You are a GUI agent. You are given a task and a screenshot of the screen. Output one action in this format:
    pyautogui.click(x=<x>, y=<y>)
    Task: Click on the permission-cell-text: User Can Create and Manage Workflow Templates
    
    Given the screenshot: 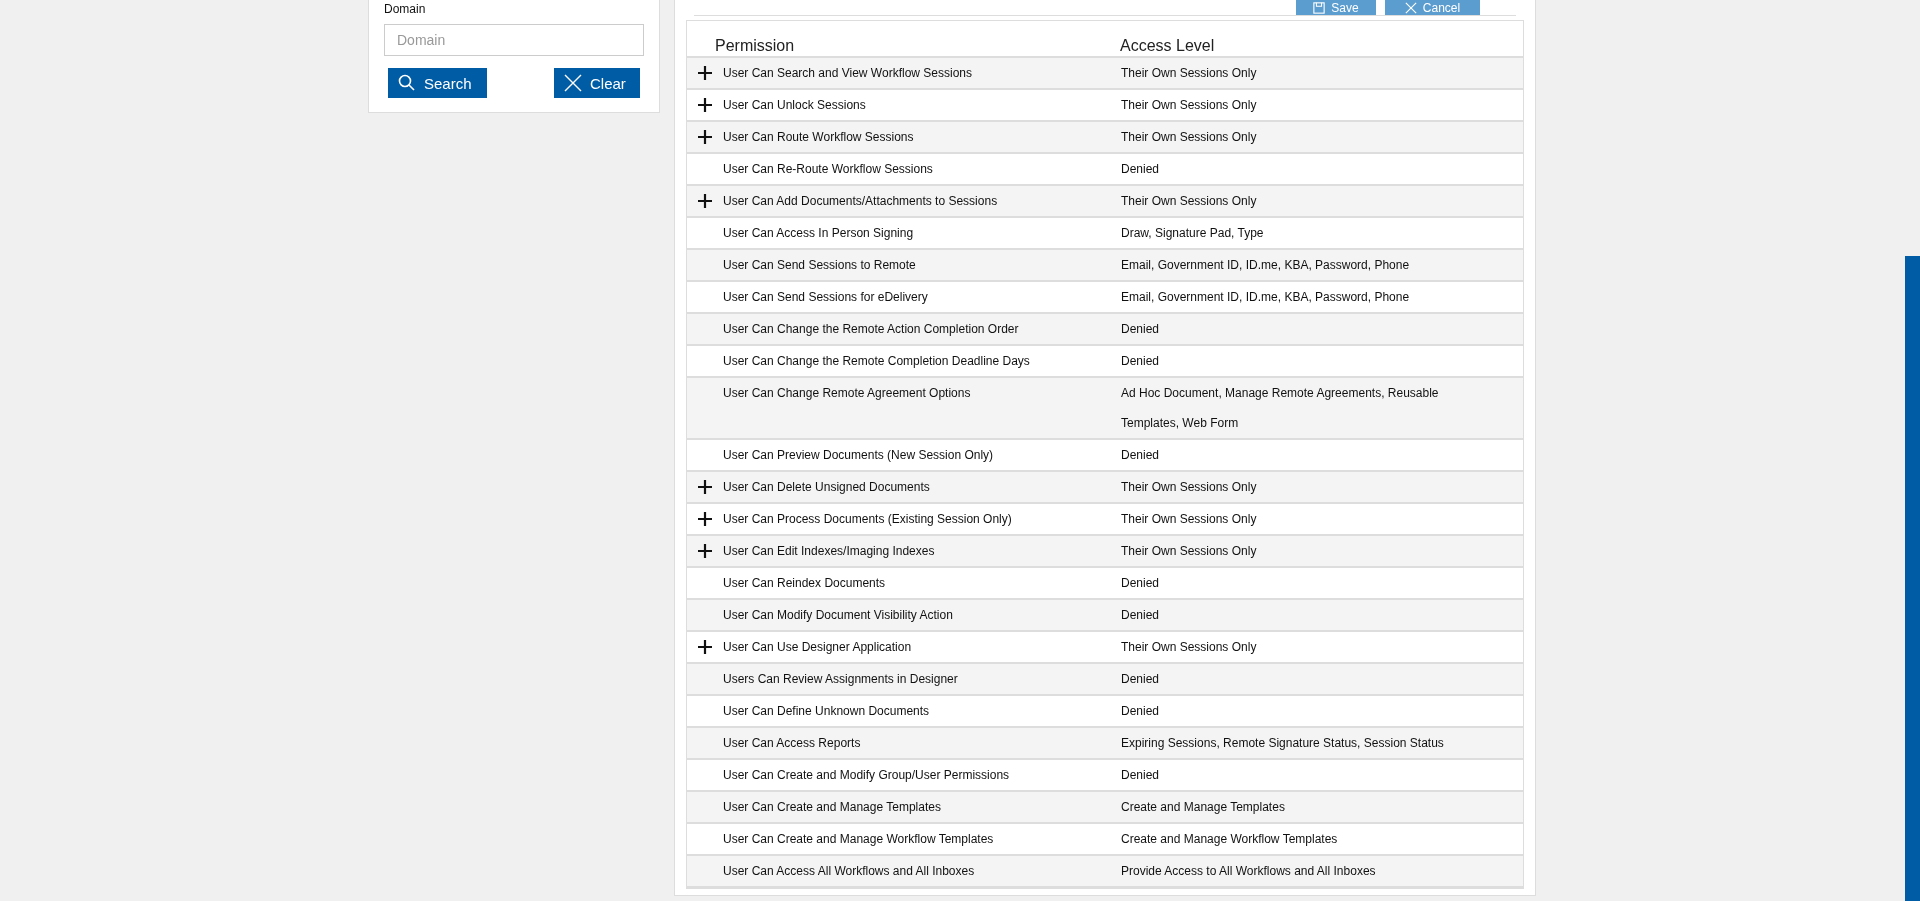 What is the action you would take?
    pyautogui.click(x=859, y=839)
    